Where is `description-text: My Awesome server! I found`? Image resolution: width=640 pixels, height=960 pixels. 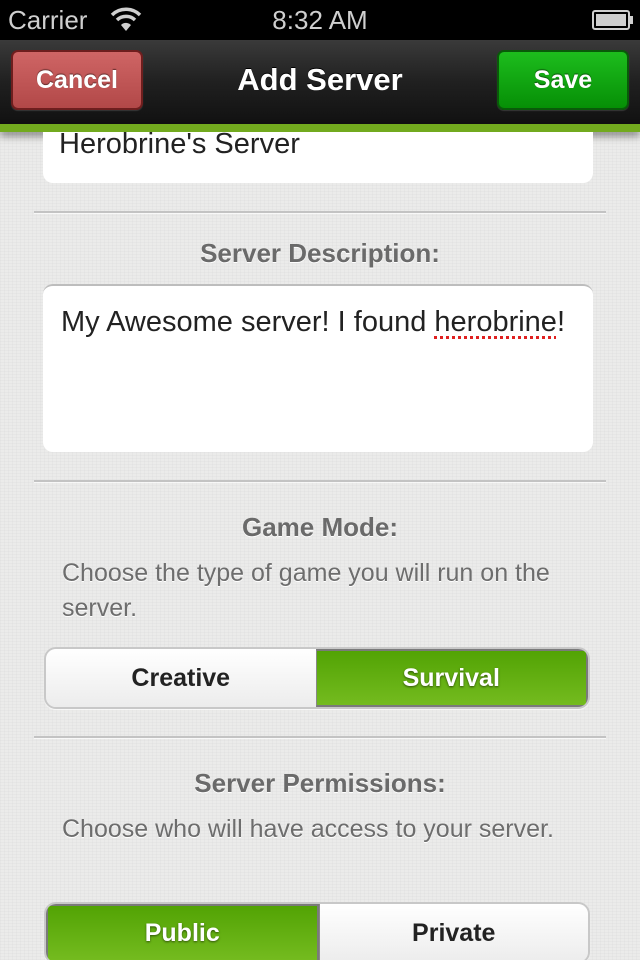
description-text: My Awesome server! I found is located at coordinates (248, 322).